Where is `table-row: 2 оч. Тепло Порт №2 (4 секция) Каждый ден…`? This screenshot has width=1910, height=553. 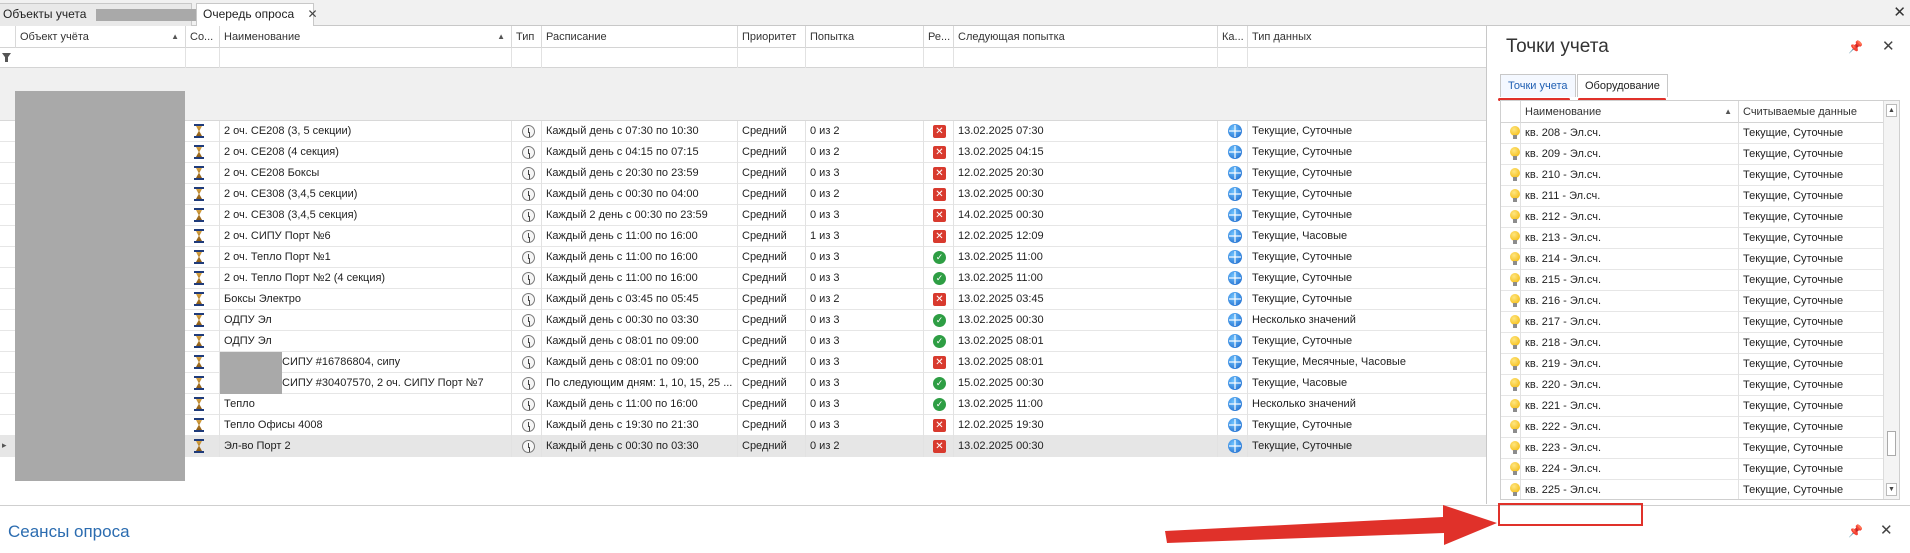 table-row: 2 оч. Тепло Порт №2 (4 секция) Каждый ден… is located at coordinates (743, 278).